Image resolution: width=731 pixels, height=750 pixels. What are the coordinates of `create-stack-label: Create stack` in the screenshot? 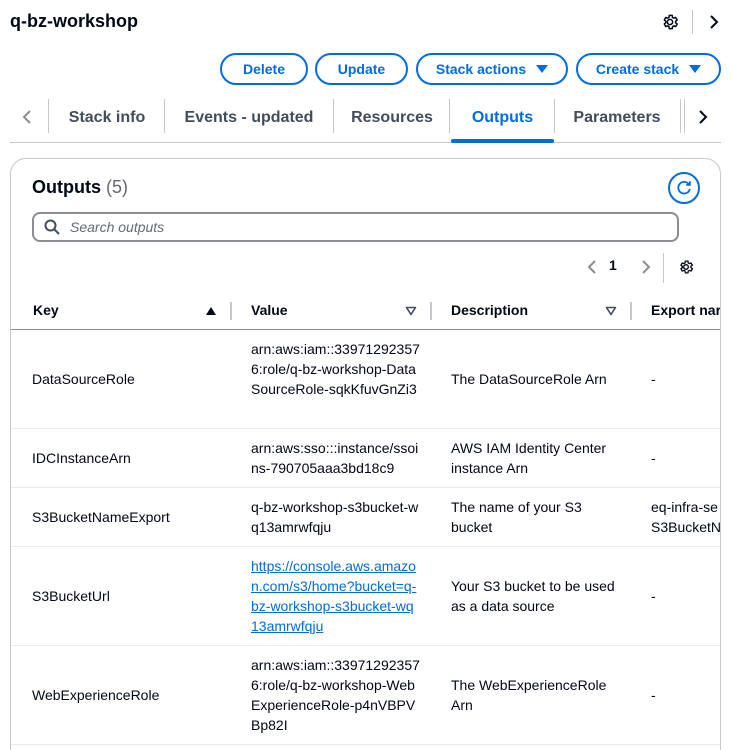 It's located at (637, 69).